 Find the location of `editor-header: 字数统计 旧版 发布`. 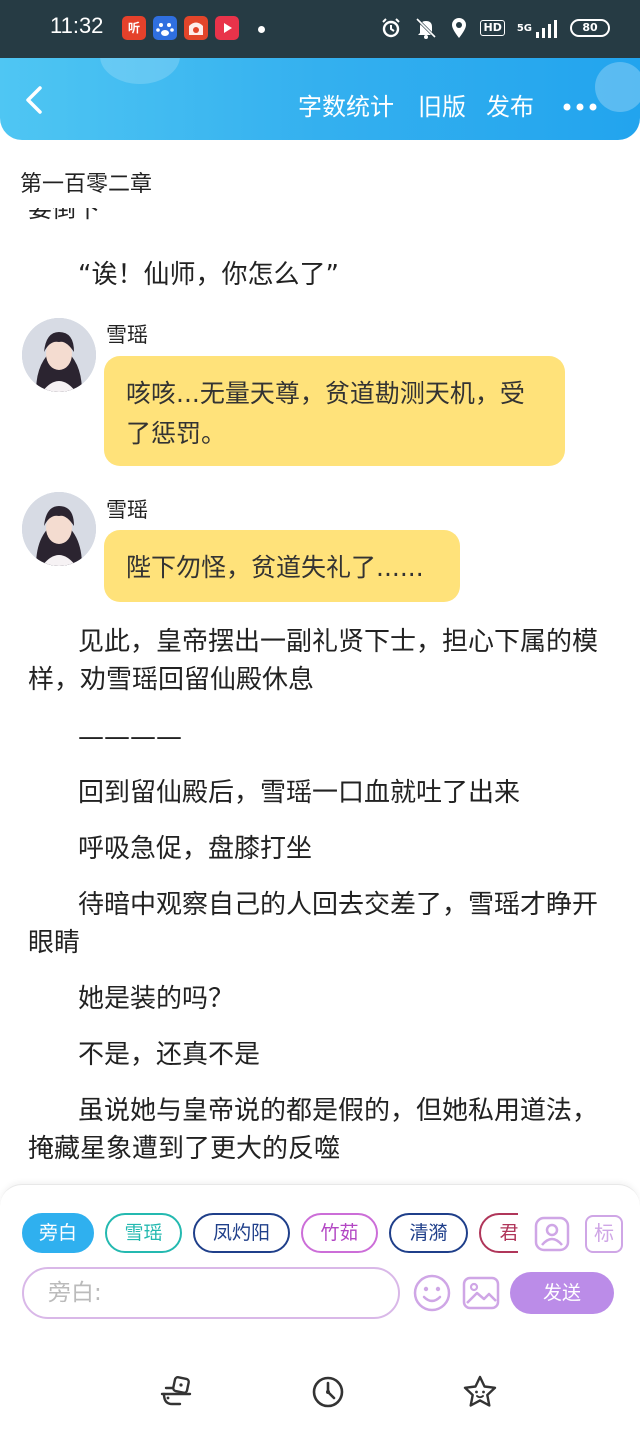

editor-header: 字数统计 旧版 发布 is located at coordinates (320, 99).